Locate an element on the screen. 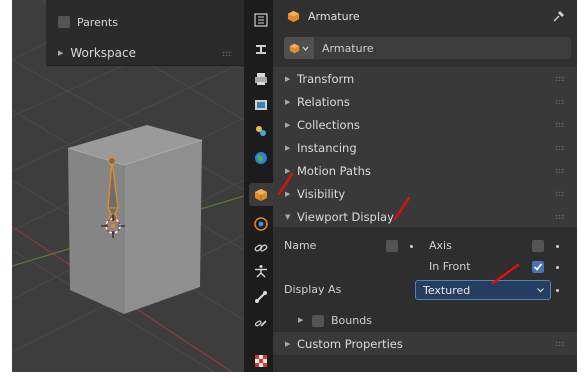  tab-modifiers is located at coordinates (261, 223).